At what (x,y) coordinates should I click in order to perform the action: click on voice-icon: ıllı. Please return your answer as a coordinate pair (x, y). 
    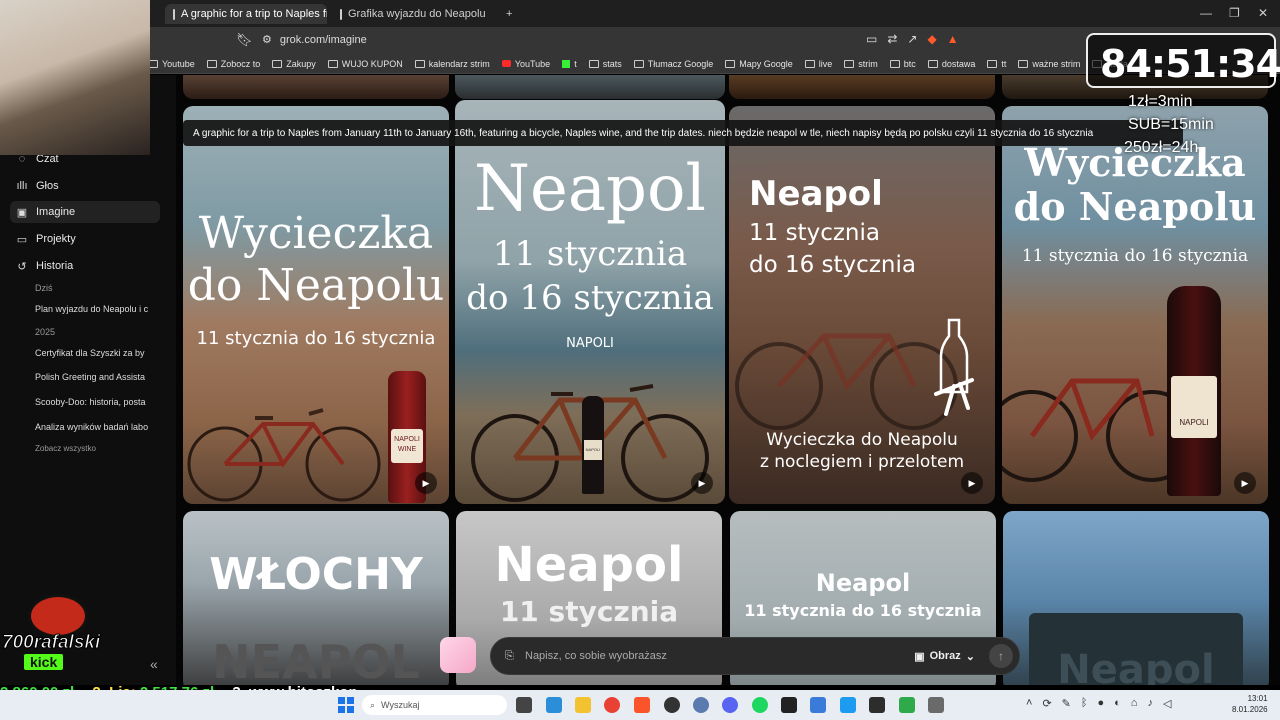
    Looking at the image, I should click on (22, 186).